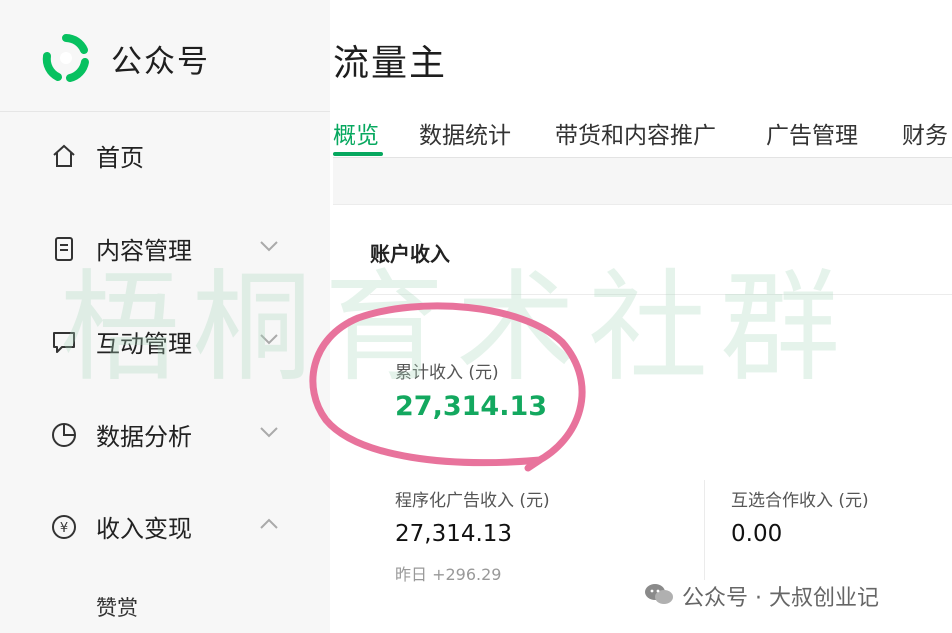 This screenshot has height=633, width=952. I want to click on sidebar-item-interaction: 互动管理, so click(165, 342).